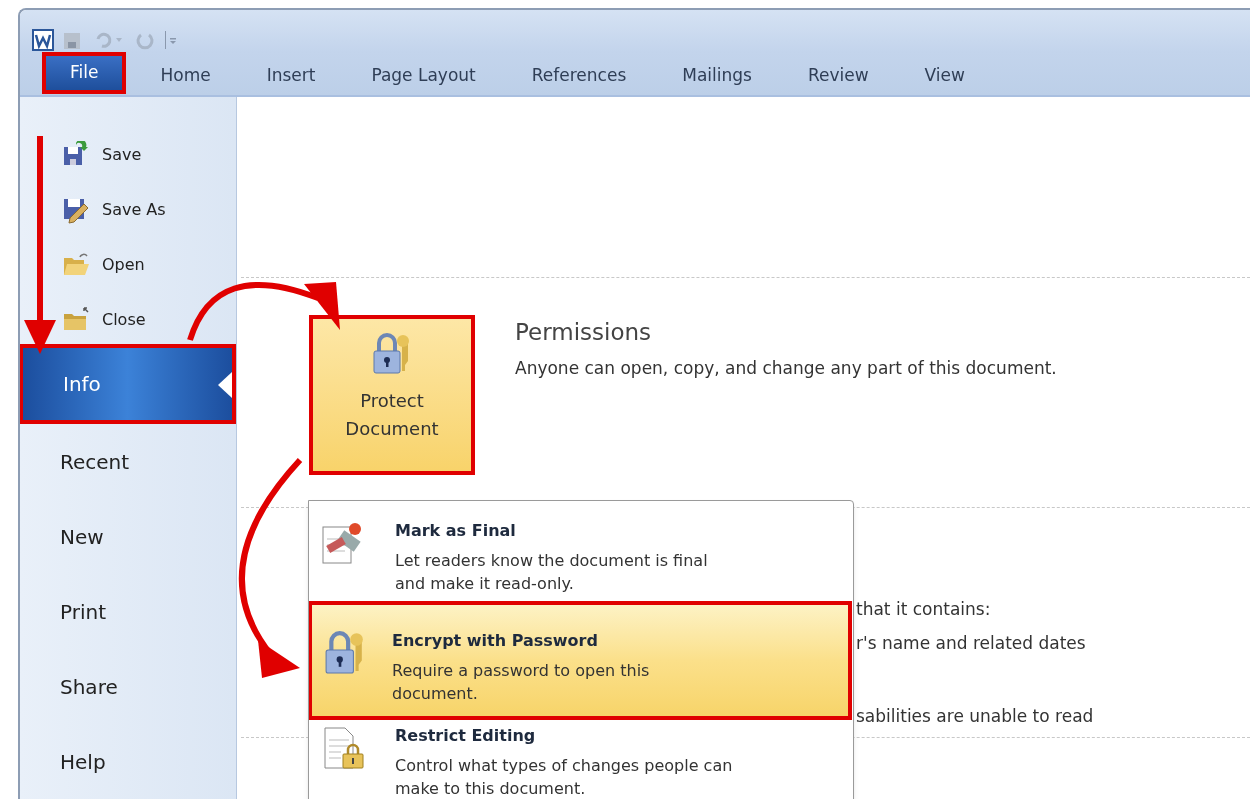 The width and height of the screenshot is (1250, 799). I want to click on menu-page: New, so click(128, 536).